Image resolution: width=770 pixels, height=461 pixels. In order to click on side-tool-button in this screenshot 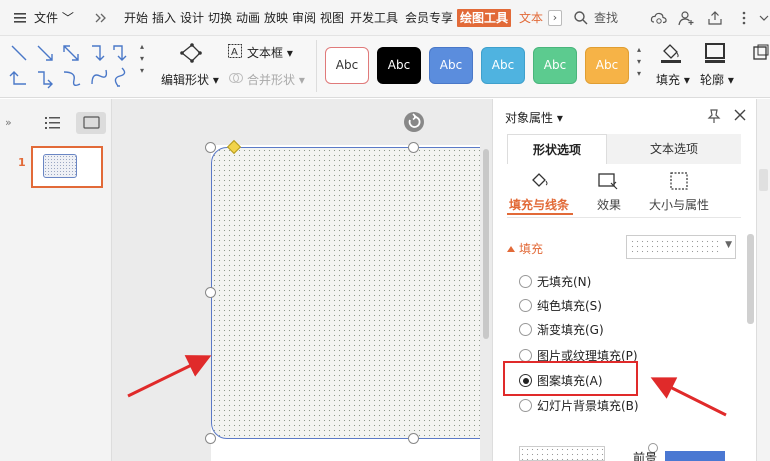, I will do `click(763, 180)`.